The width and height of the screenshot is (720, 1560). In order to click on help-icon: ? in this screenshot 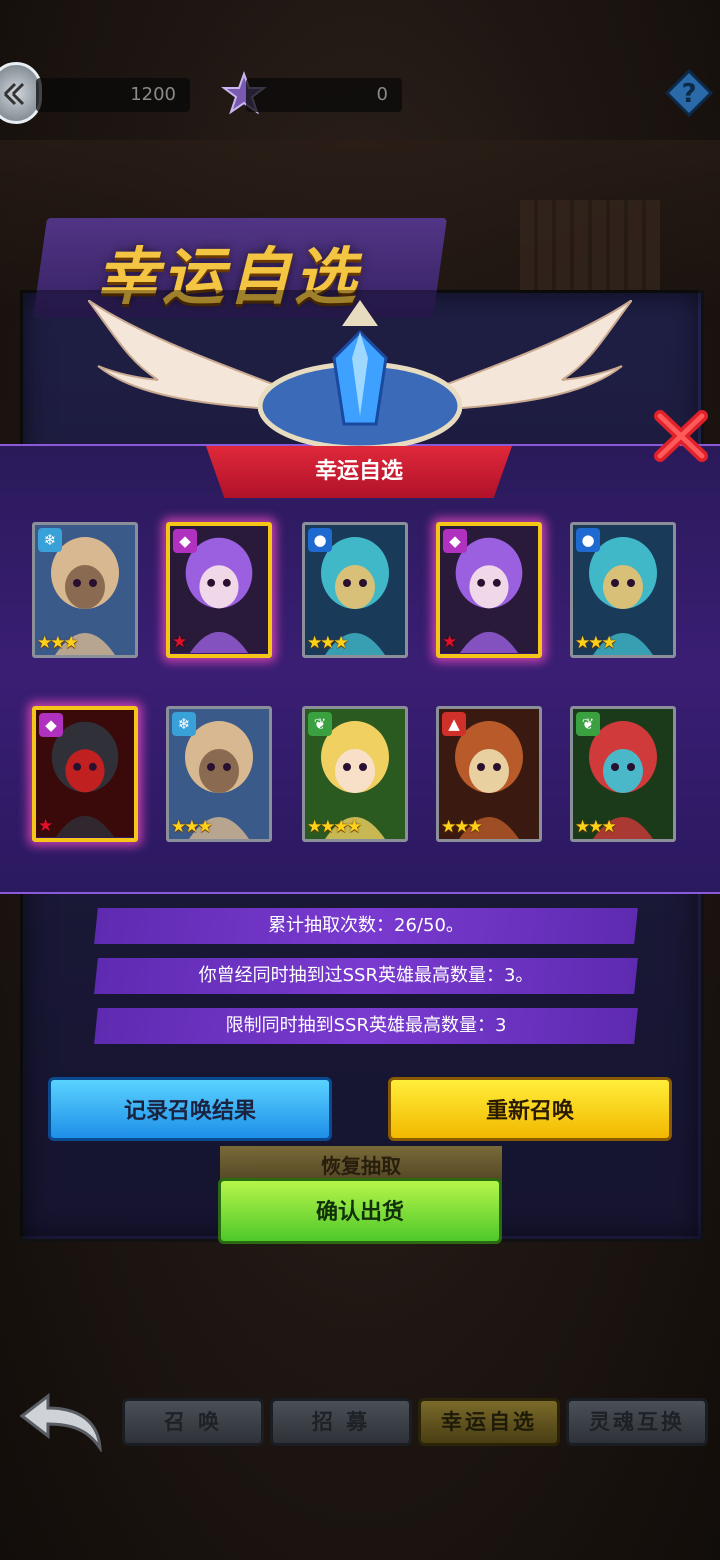, I will do `click(689, 93)`.